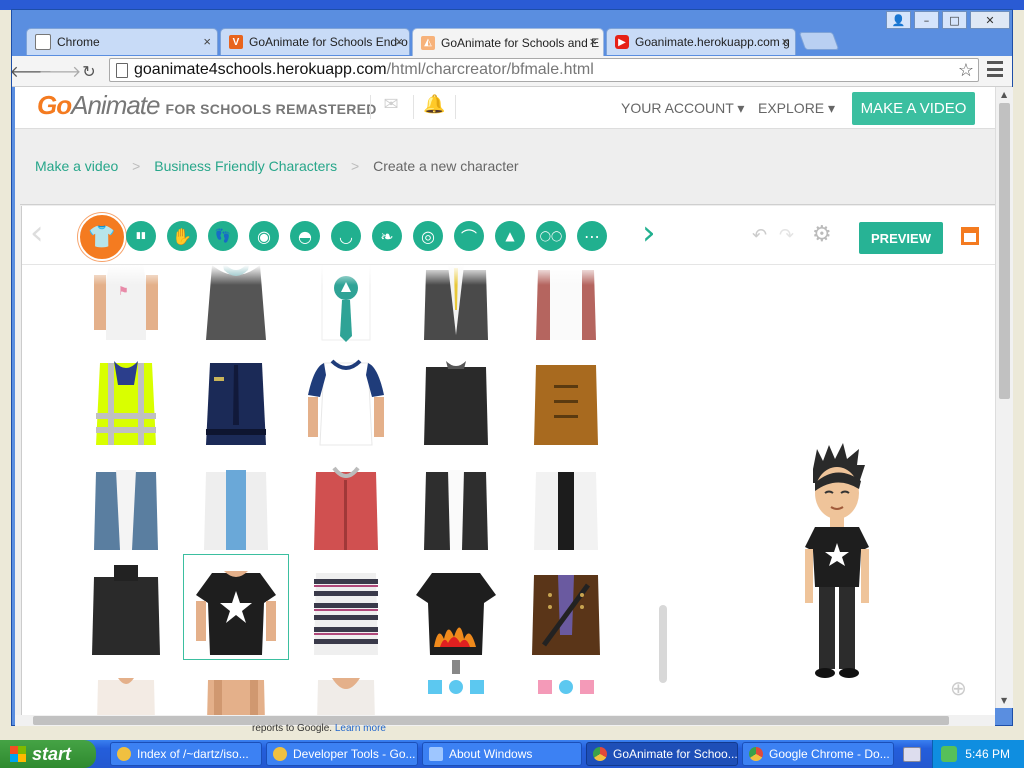  I want to click on scroll-up-arrow-icon: ▲, so click(1004, 94).